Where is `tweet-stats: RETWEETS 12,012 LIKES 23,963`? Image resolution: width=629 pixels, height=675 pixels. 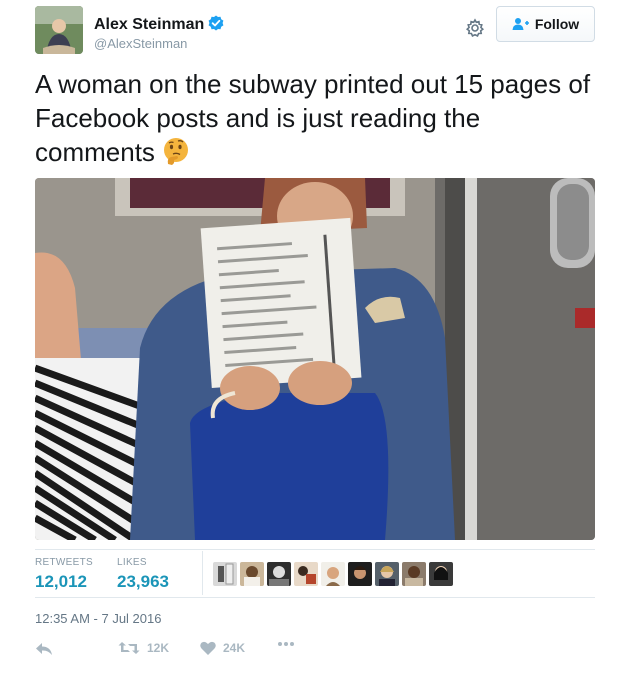
tweet-stats: RETWEETS 12,012 LIKES 23,963 is located at coordinates (315, 573).